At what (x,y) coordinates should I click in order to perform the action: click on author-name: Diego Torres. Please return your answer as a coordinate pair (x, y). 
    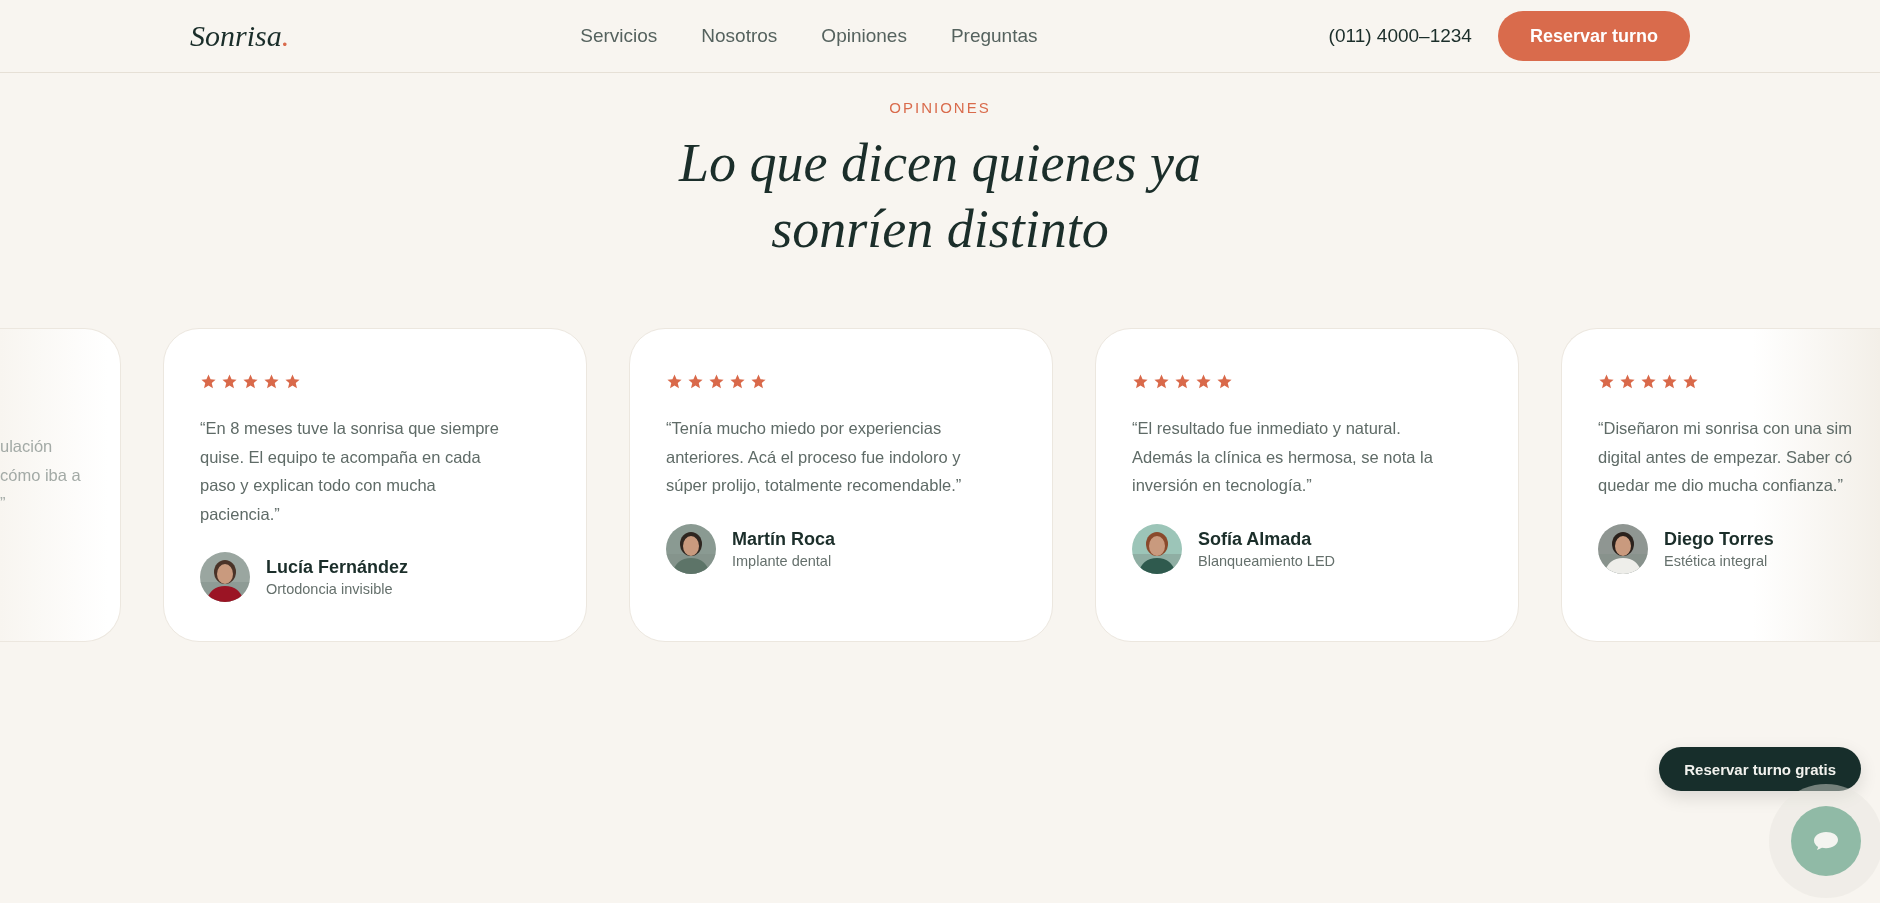
    Looking at the image, I should click on (1719, 539).